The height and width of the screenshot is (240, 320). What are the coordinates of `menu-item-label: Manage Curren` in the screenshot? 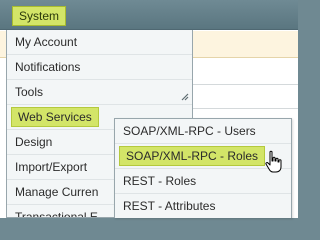 It's located at (57, 192).